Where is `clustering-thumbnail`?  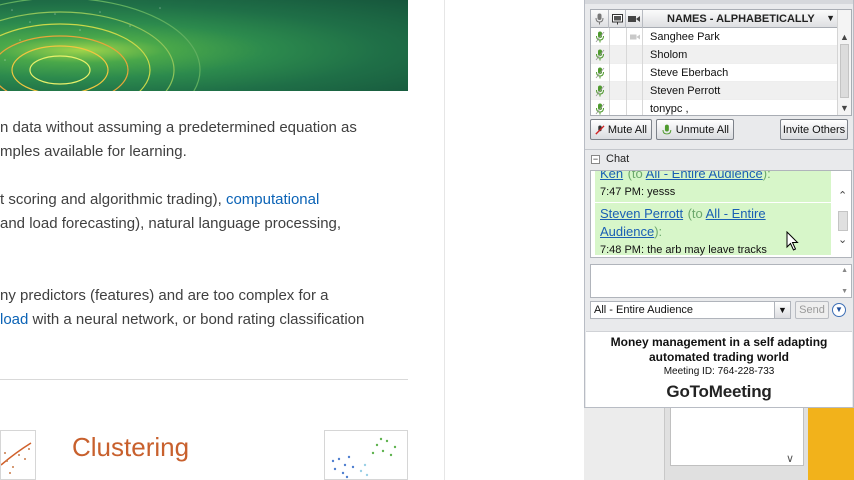
clustering-thumbnail is located at coordinates (366, 455).